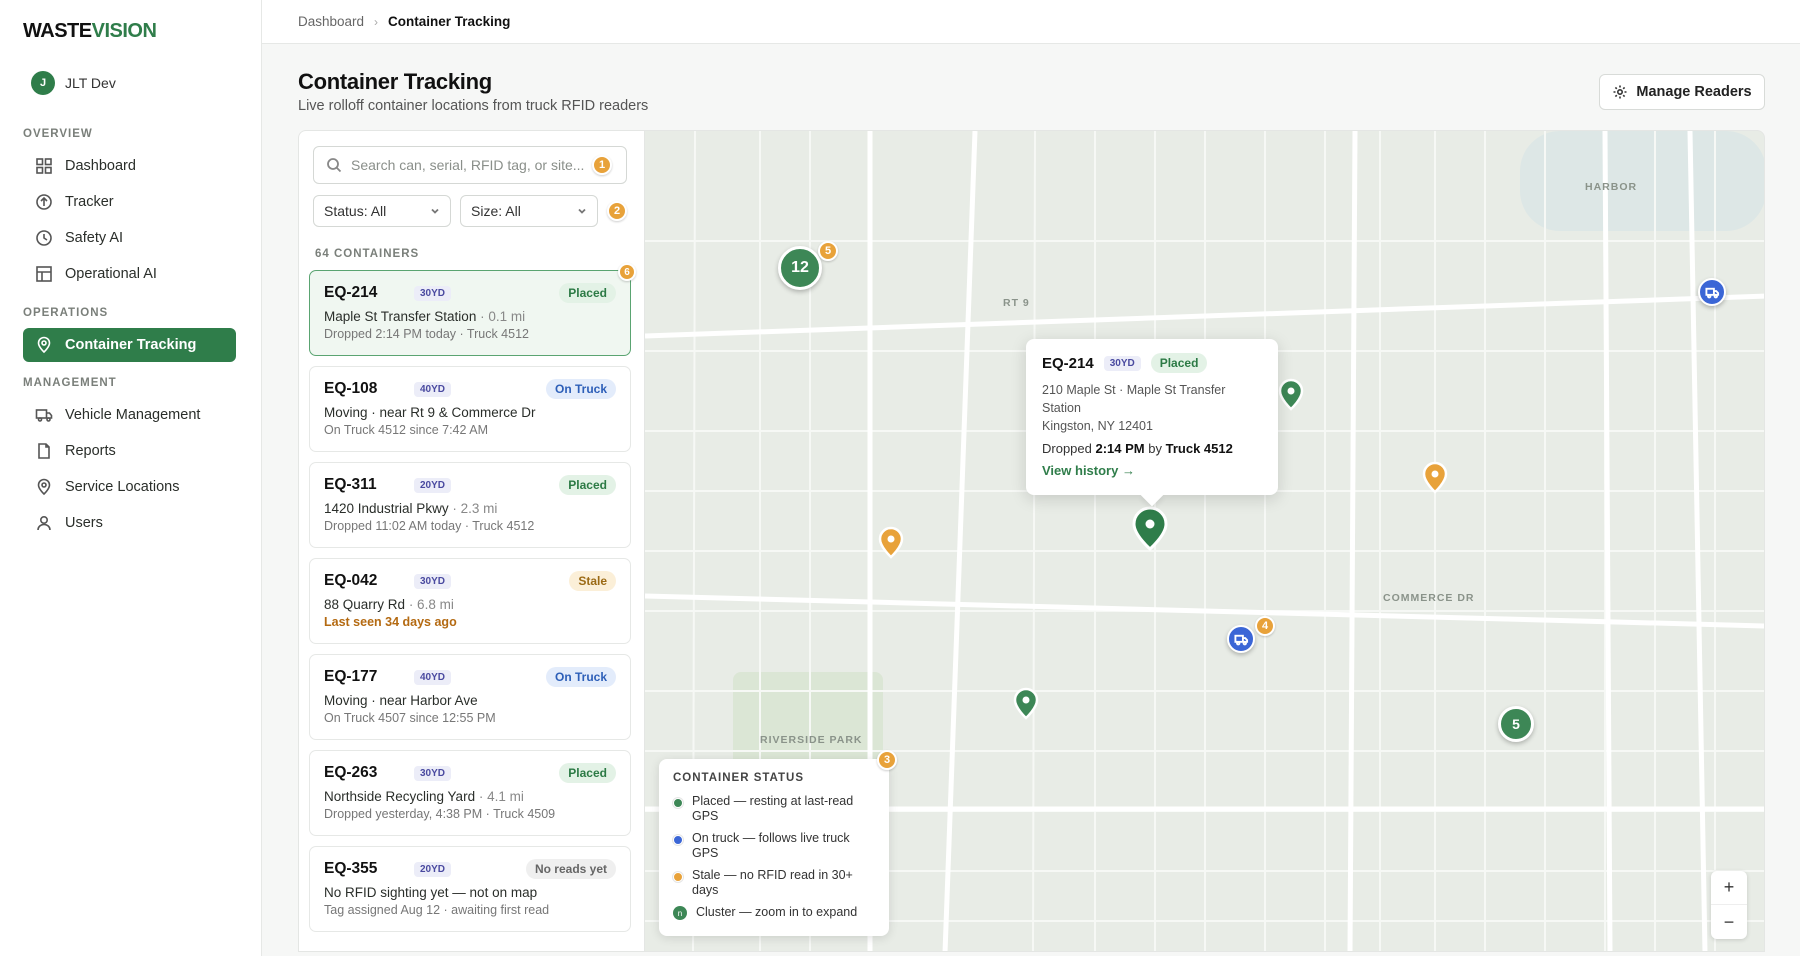  Describe the element at coordinates (617, 211) in the screenshot. I see `step-badge-2: 2` at that location.